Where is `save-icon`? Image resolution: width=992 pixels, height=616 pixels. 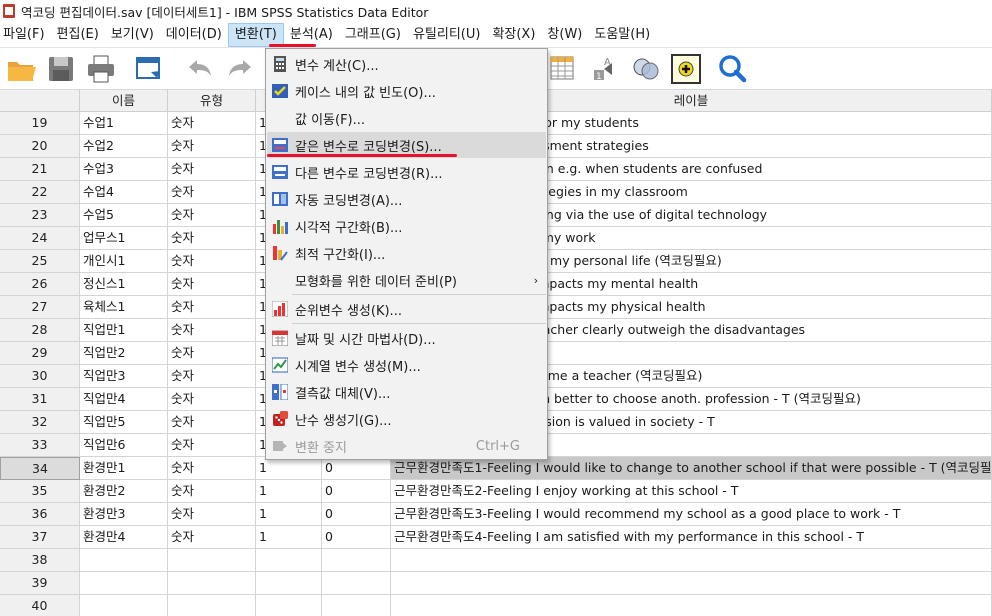
save-icon is located at coordinates (61, 69).